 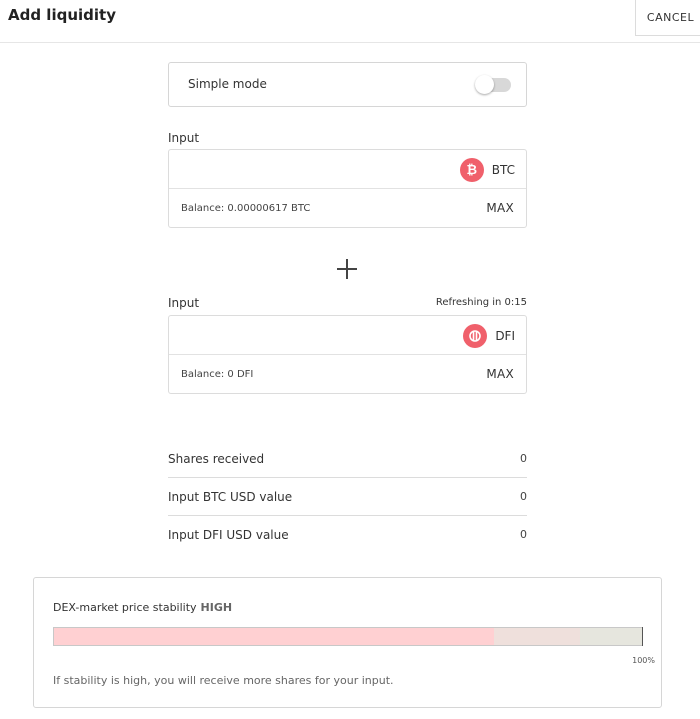 I want to click on input-a-balance: Balance: 0.00000617 BTC, so click(x=246, y=208).